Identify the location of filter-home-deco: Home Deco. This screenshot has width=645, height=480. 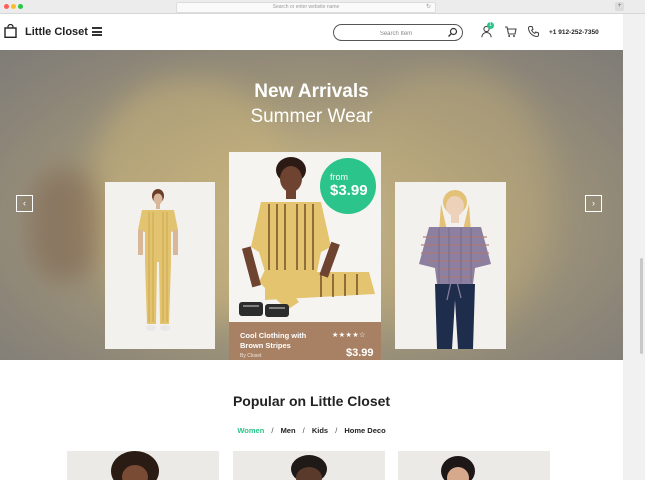
(364, 430).